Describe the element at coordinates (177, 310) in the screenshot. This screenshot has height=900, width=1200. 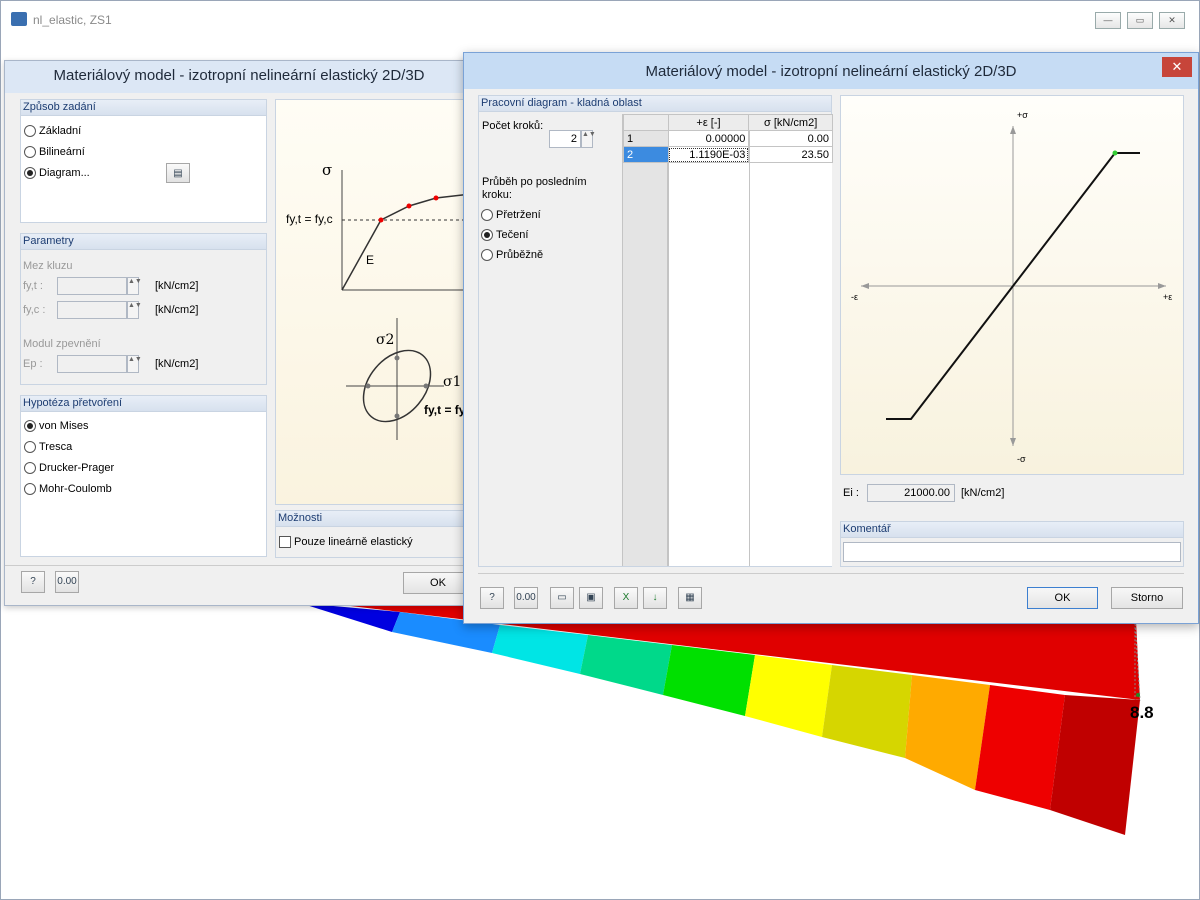
I see `fyc-unit: [kN/cm2]` at that location.